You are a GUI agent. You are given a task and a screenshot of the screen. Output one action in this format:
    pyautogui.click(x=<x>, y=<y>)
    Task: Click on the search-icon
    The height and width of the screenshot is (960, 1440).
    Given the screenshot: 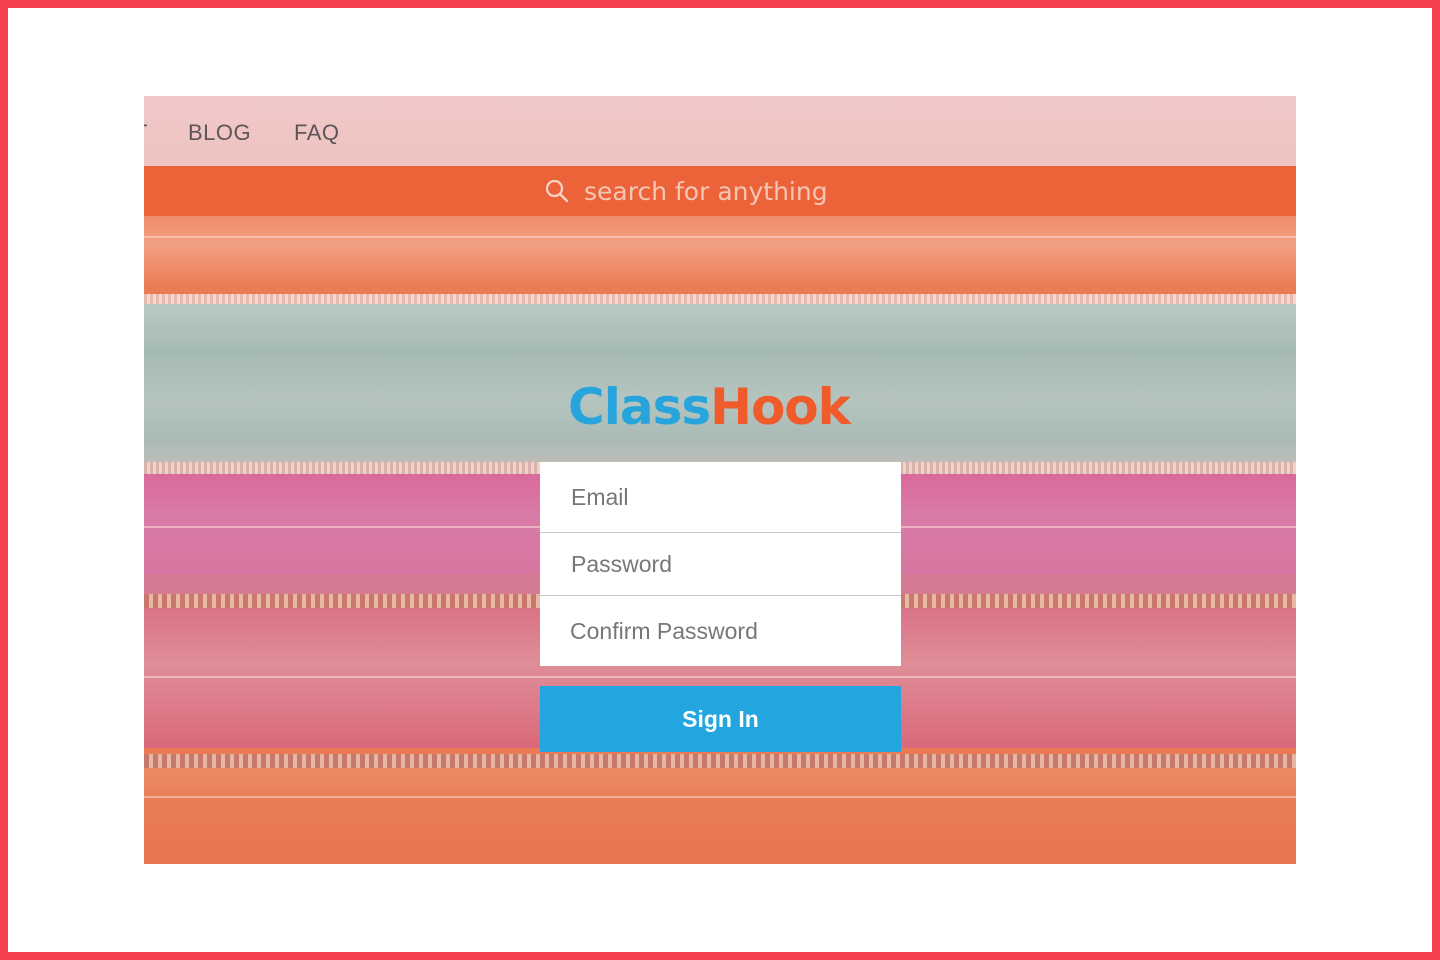 What is the action you would take?
    pyautogui.click(x=557, y=191)
    